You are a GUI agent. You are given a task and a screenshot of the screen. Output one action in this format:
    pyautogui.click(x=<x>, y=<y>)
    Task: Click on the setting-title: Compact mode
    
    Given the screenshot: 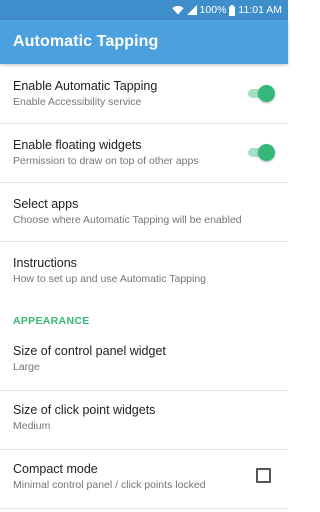 What is the action you would take?
    pyautogui.click(x=55, y=469)
    